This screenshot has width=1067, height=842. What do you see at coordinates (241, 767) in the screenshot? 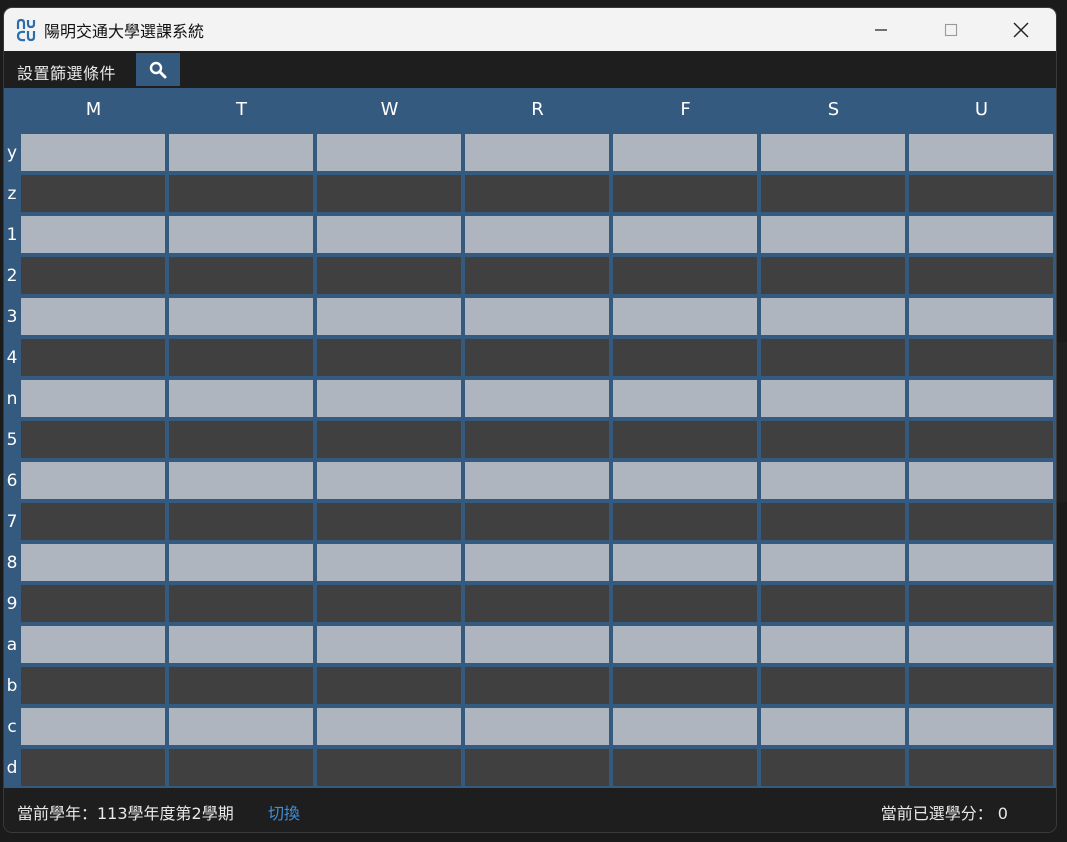
I see `timeslot-cell-t-d` at bounding box center [241, 767].